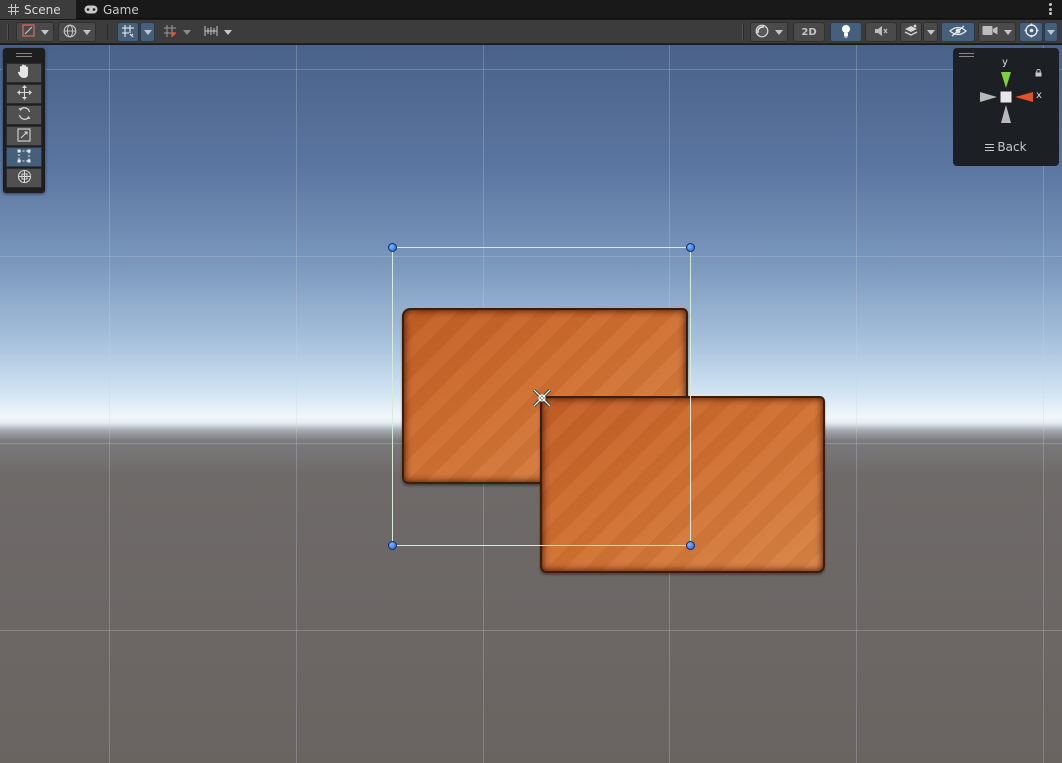 The width and height of the screenshot is (1062, 763). I want to click on lighting-toggle, so click(846, 32).